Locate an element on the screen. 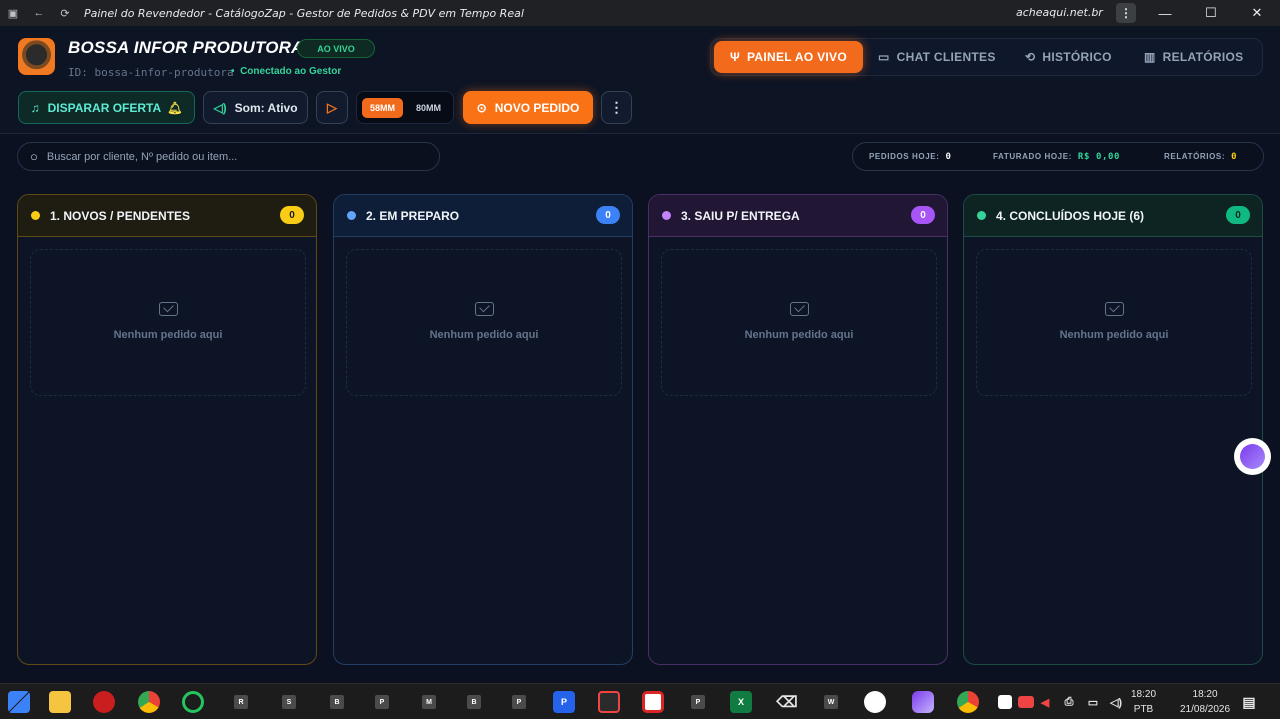  tab-reports-label: RELATÓRIOS is located at coordinates (1203, 57).